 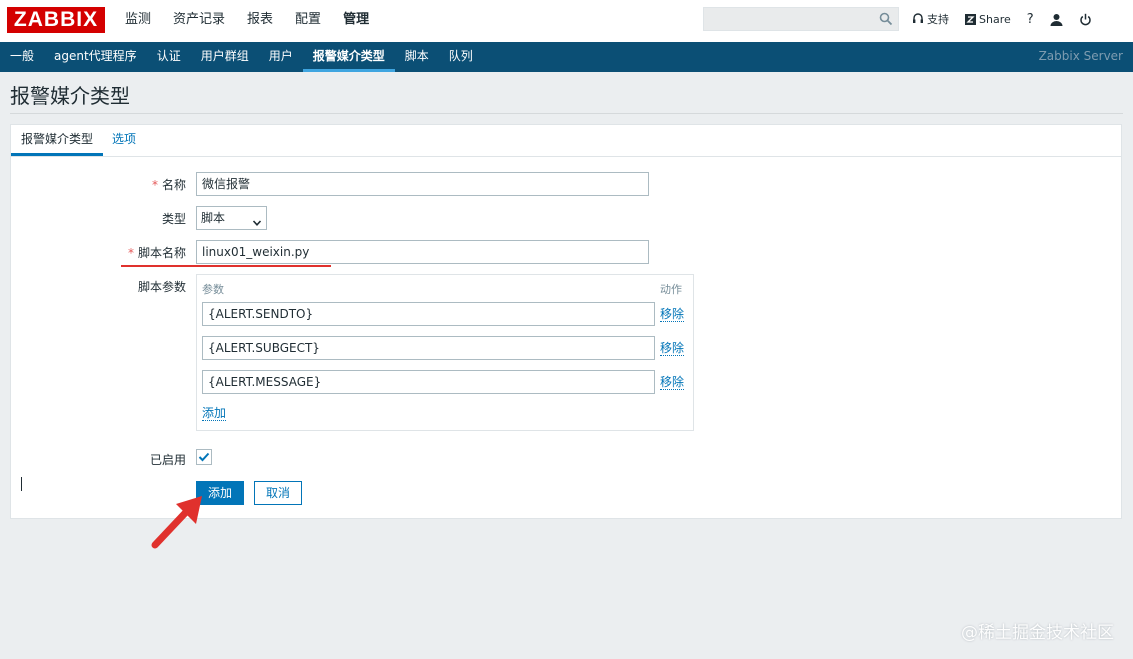 What do you see at coordinates (95, 57) in the screenshot?
I see `sub-nav-proxies: agent代理程序` at bounding box center [95, 57].